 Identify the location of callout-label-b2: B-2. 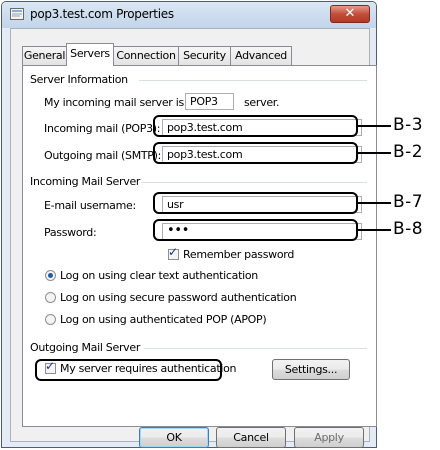
(408, 152).